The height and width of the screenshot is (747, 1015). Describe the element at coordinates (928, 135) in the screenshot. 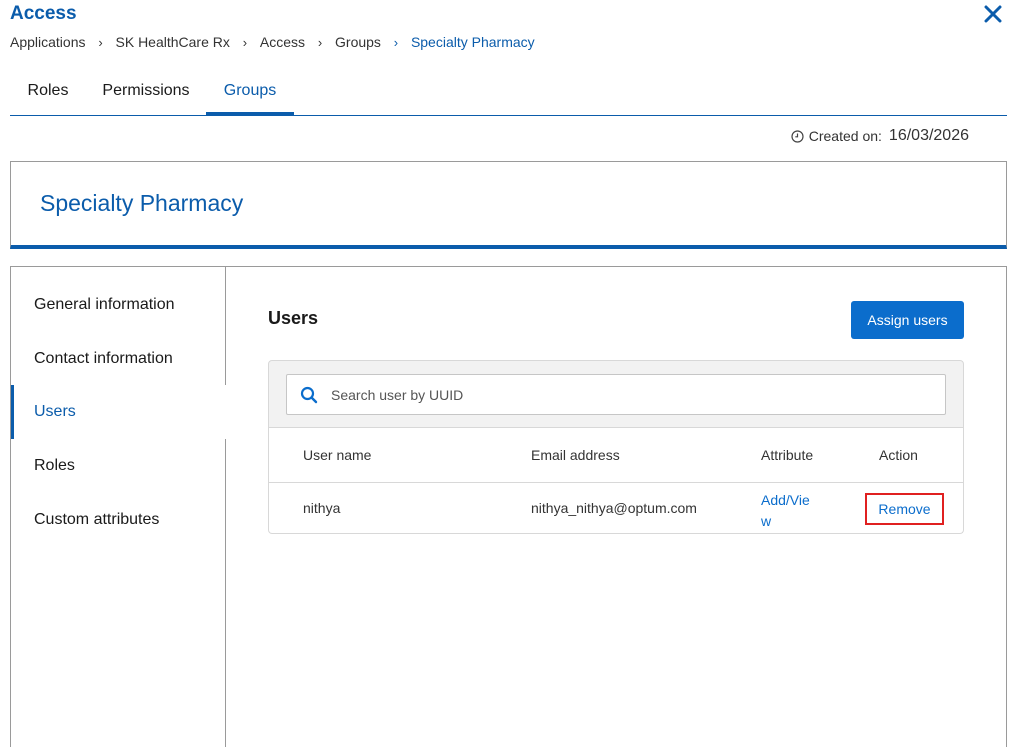

I see `created-date: 16/03/2026` at that location.